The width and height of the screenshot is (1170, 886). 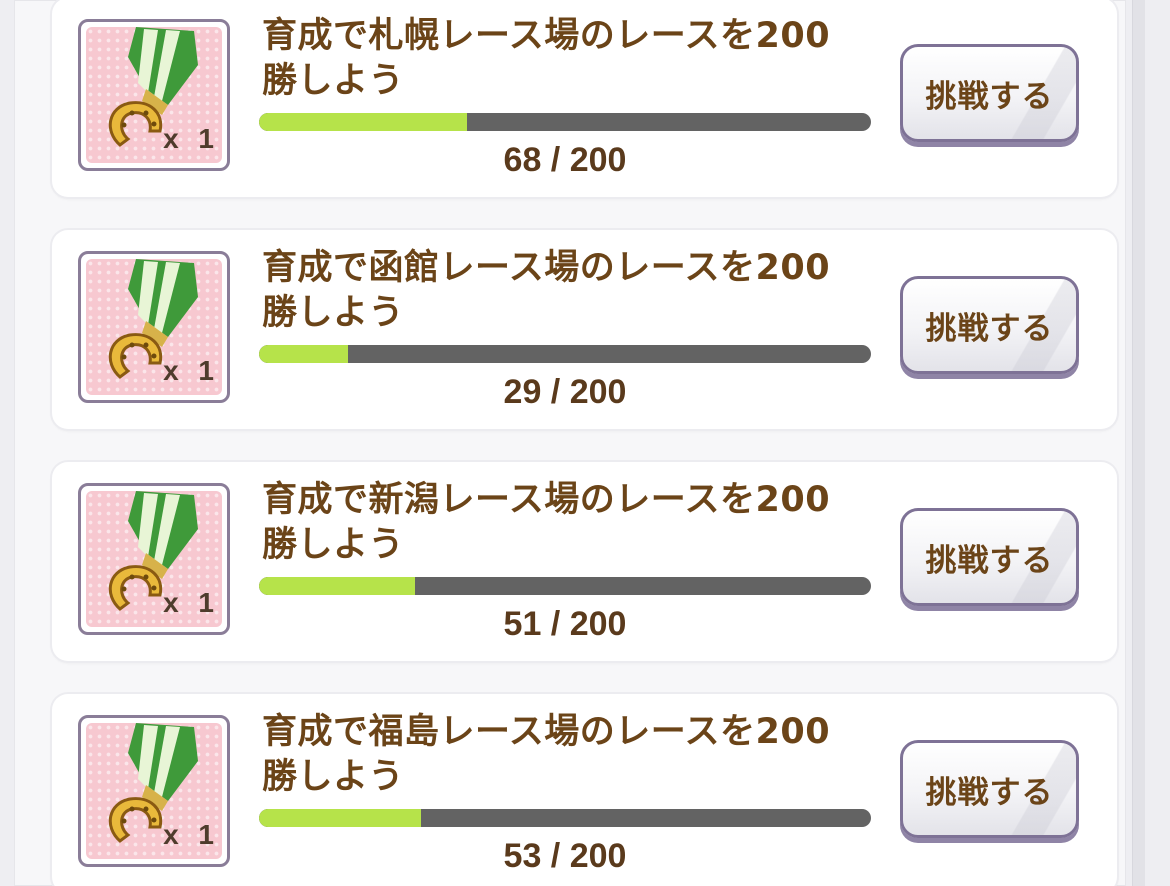 What do you see at coordinates (546, 754) in the screenshot?
I see `mission-title: 育成で福島レース場のレースを200勝しよう` at bounding box center [546, 754].